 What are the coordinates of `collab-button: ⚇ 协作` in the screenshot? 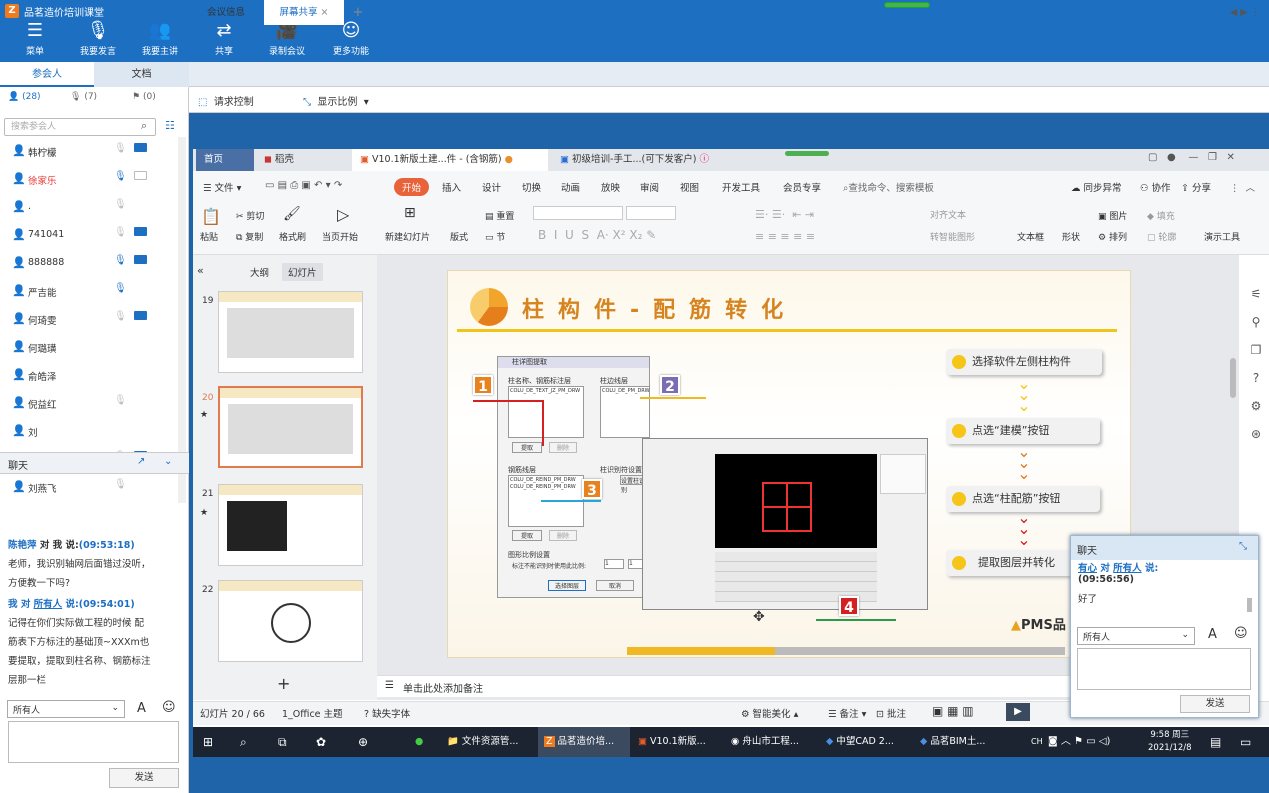 It's located at (1155, 187).